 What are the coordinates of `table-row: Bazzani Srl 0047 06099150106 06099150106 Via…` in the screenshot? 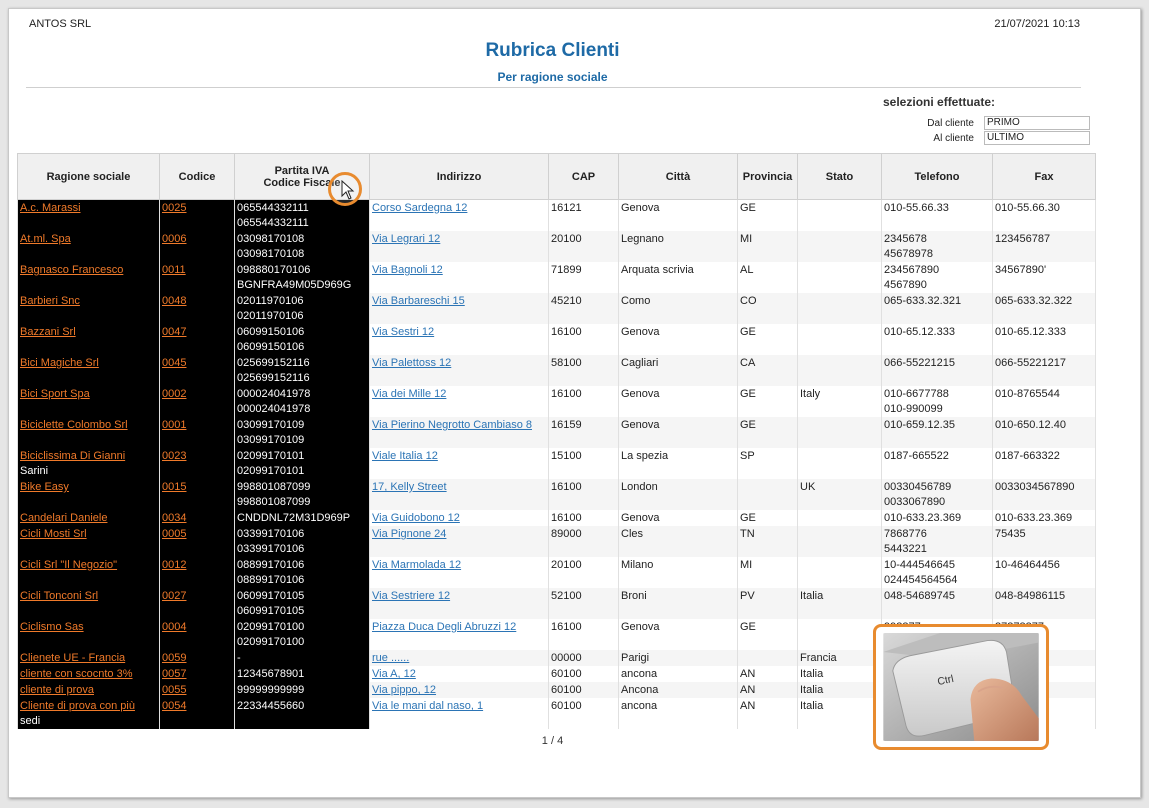 It's located at (556, 339).